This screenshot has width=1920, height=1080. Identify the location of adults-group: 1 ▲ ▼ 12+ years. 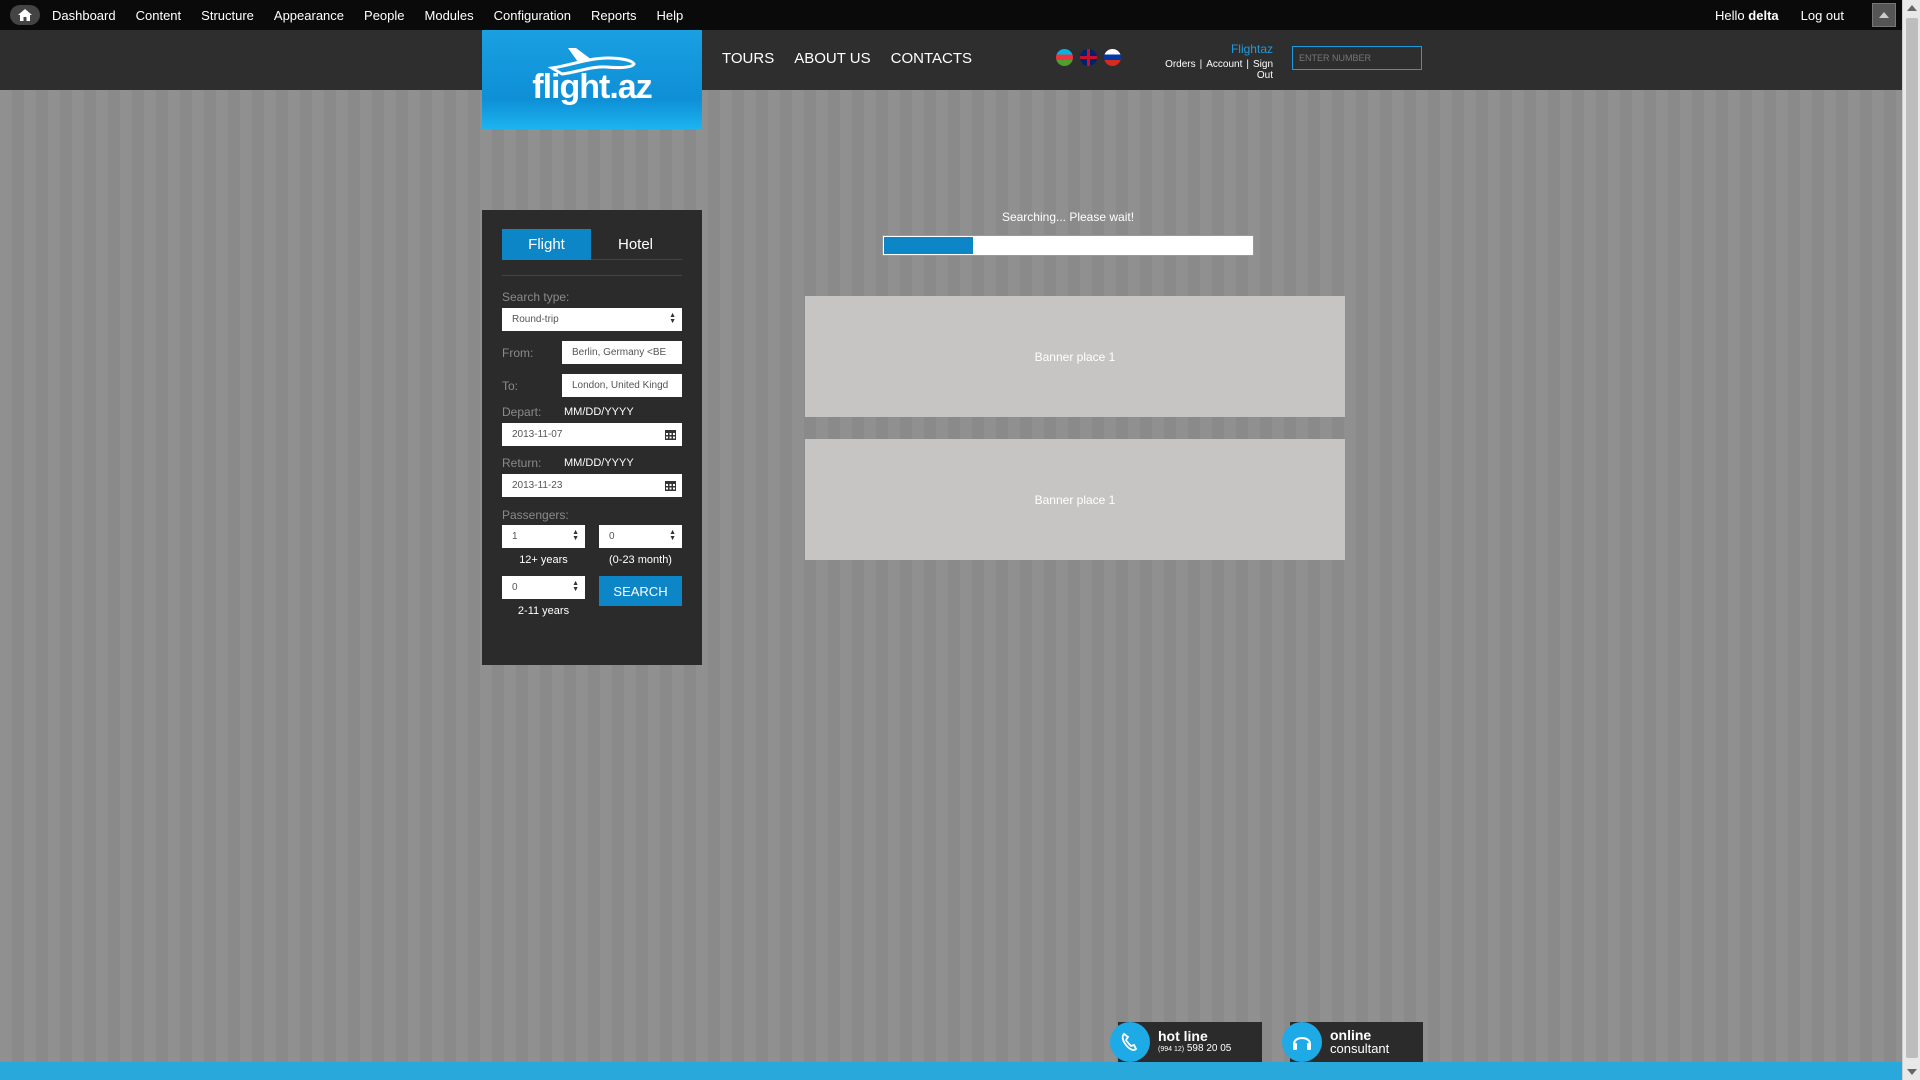
(543, 545).